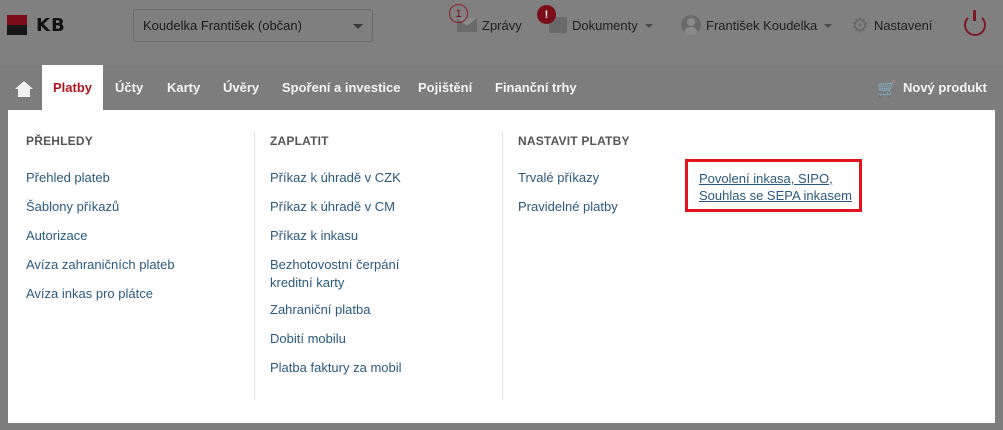 This screenshot has width=1003, height=430. Describe the element at coordinates (558, 178) in the screenshot. I see `menu-link-trvale-prikazy: Trvalé příkazy` at that location.